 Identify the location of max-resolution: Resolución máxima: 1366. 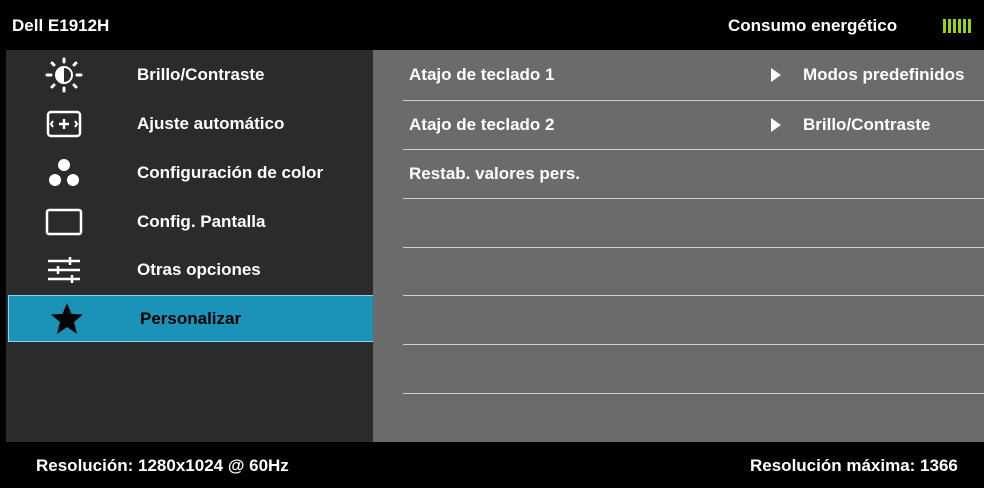
(854, 465).